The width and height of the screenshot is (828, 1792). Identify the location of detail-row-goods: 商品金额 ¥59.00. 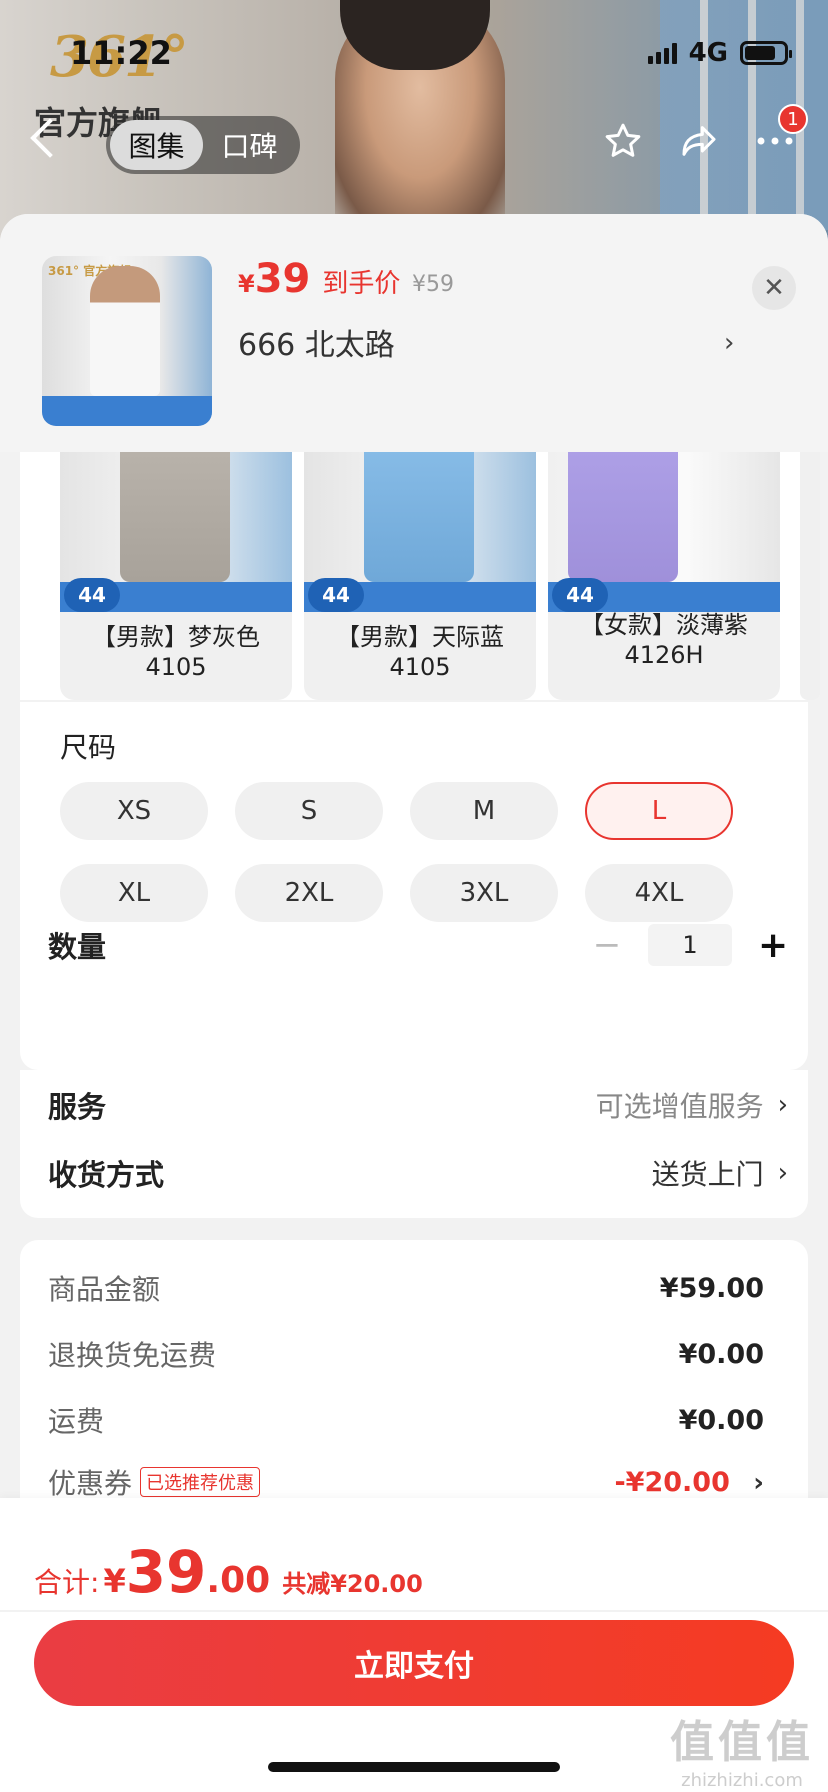
(406, 1288).